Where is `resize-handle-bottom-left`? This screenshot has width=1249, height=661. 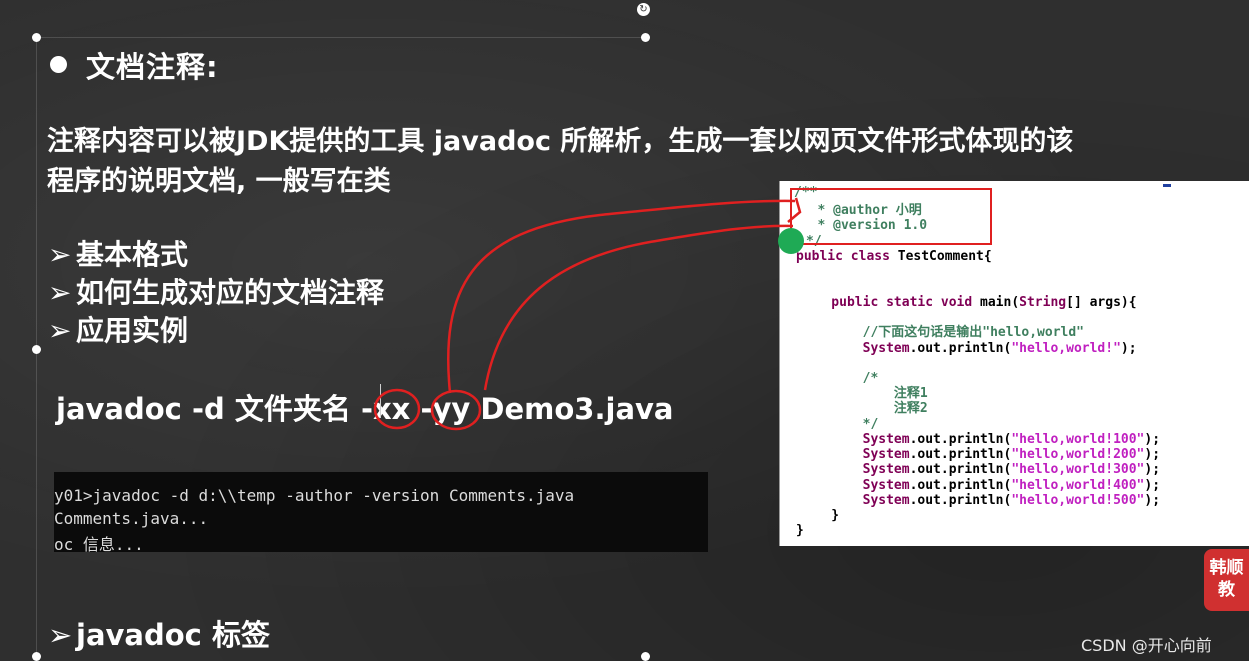 resize-handle-bottom-left is located at coordinates (36, 656).